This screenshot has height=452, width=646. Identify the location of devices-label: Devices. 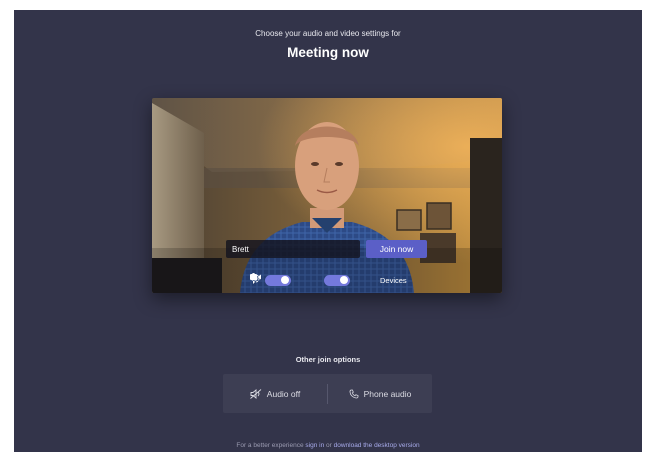
(393, 280).